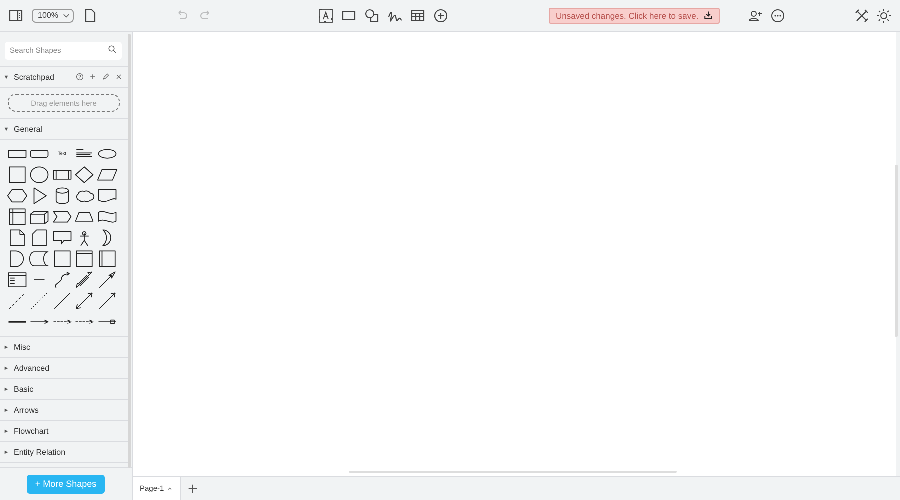  Describe the element at coordinates (441, 16) in the screenshot. I see `add-circle-icon` at that location.